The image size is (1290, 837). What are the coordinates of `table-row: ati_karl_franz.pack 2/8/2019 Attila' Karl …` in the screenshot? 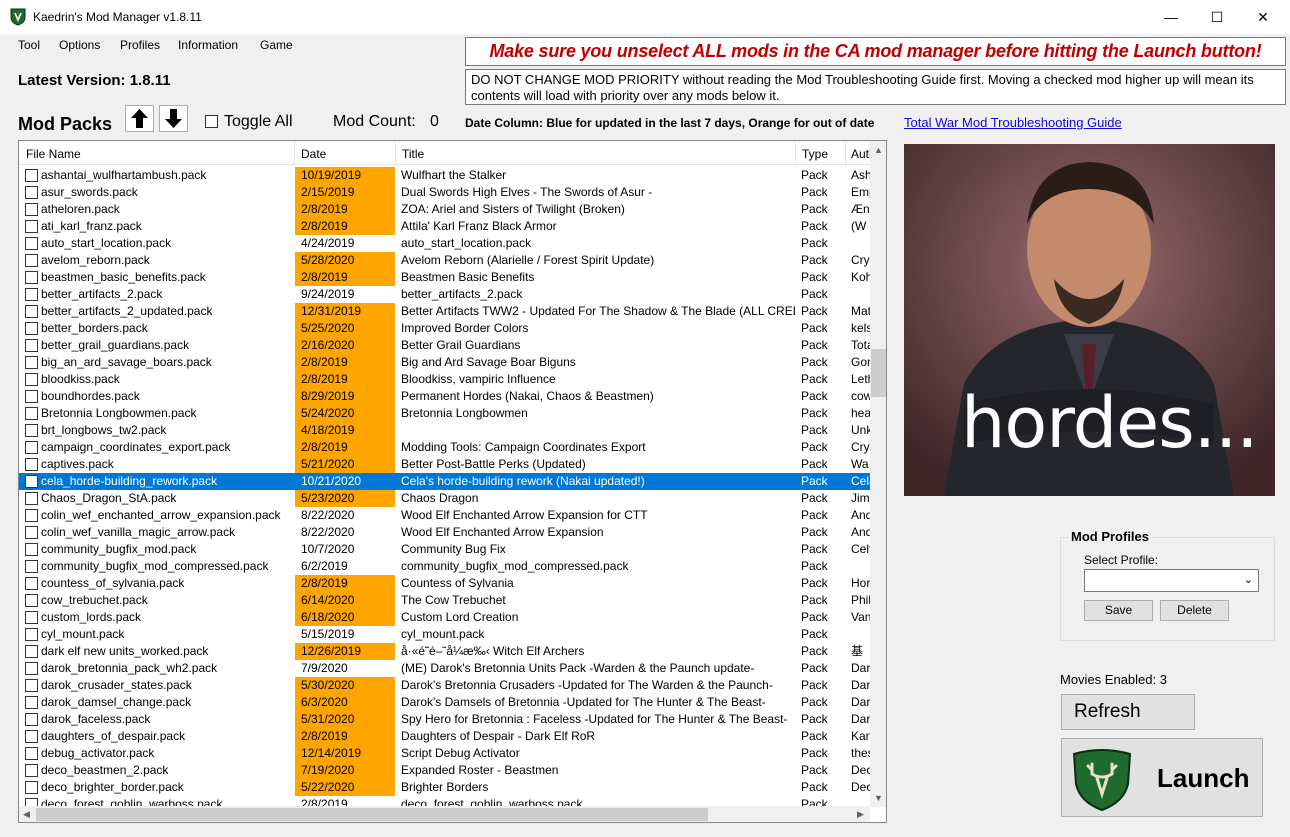 It's located at (444, 226).